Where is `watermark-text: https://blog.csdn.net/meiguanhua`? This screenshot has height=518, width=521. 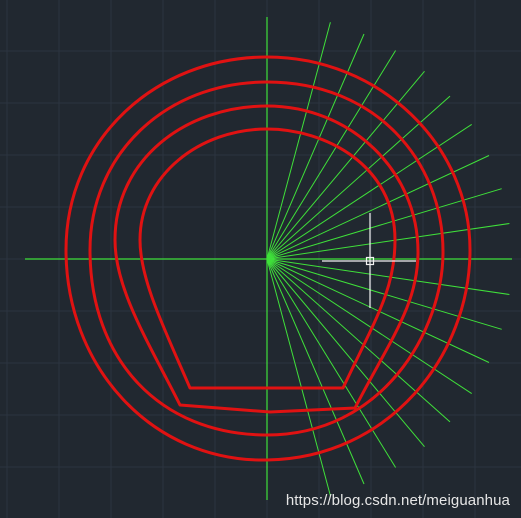 watermark-text: https://blog.csdn.net/meiguanhua is located at coordinates (397, 500).